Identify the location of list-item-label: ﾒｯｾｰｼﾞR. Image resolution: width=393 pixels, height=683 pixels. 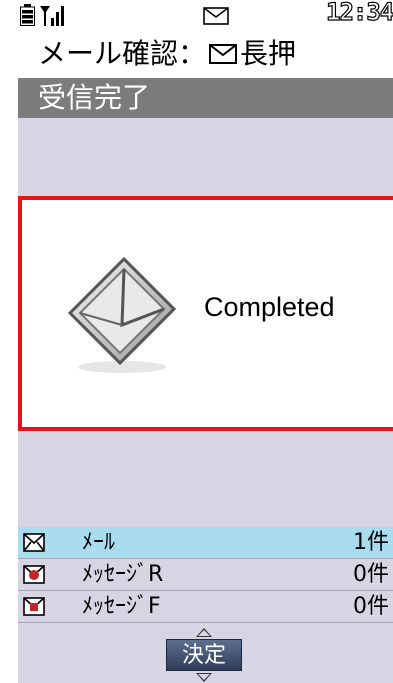
(123, 574).